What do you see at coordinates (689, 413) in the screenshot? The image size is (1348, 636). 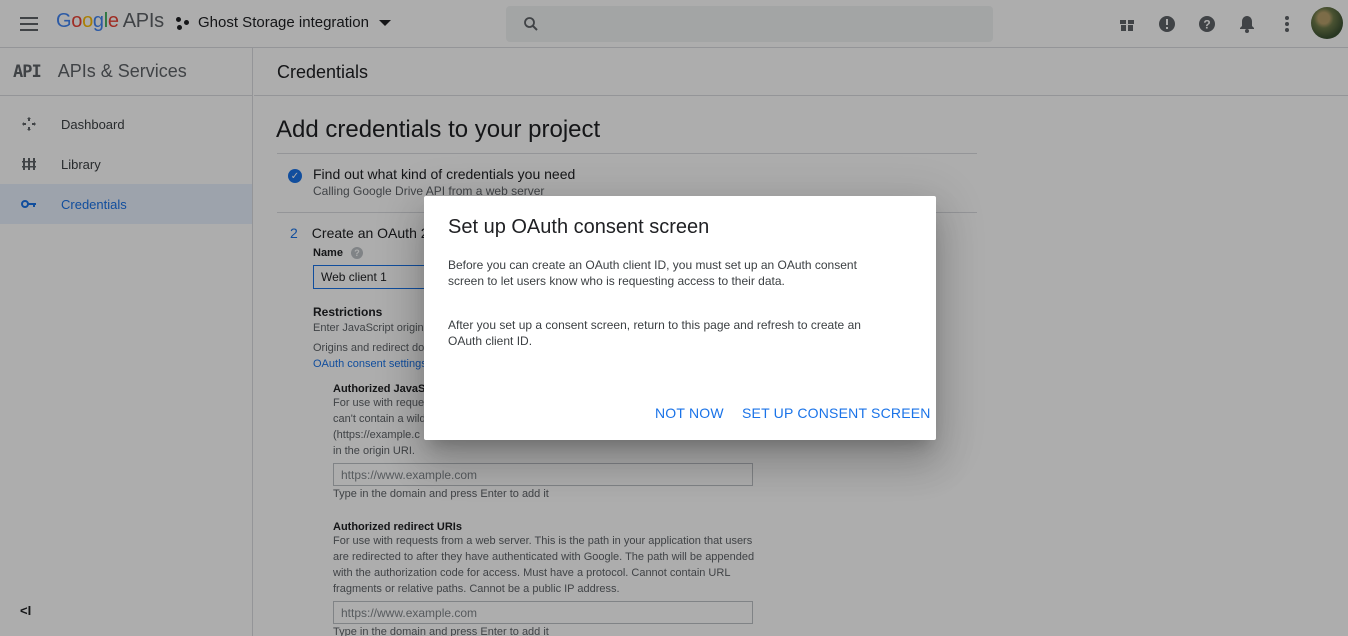 I see `not-now-button: NOT NOW` at bounding box center [689, 413].